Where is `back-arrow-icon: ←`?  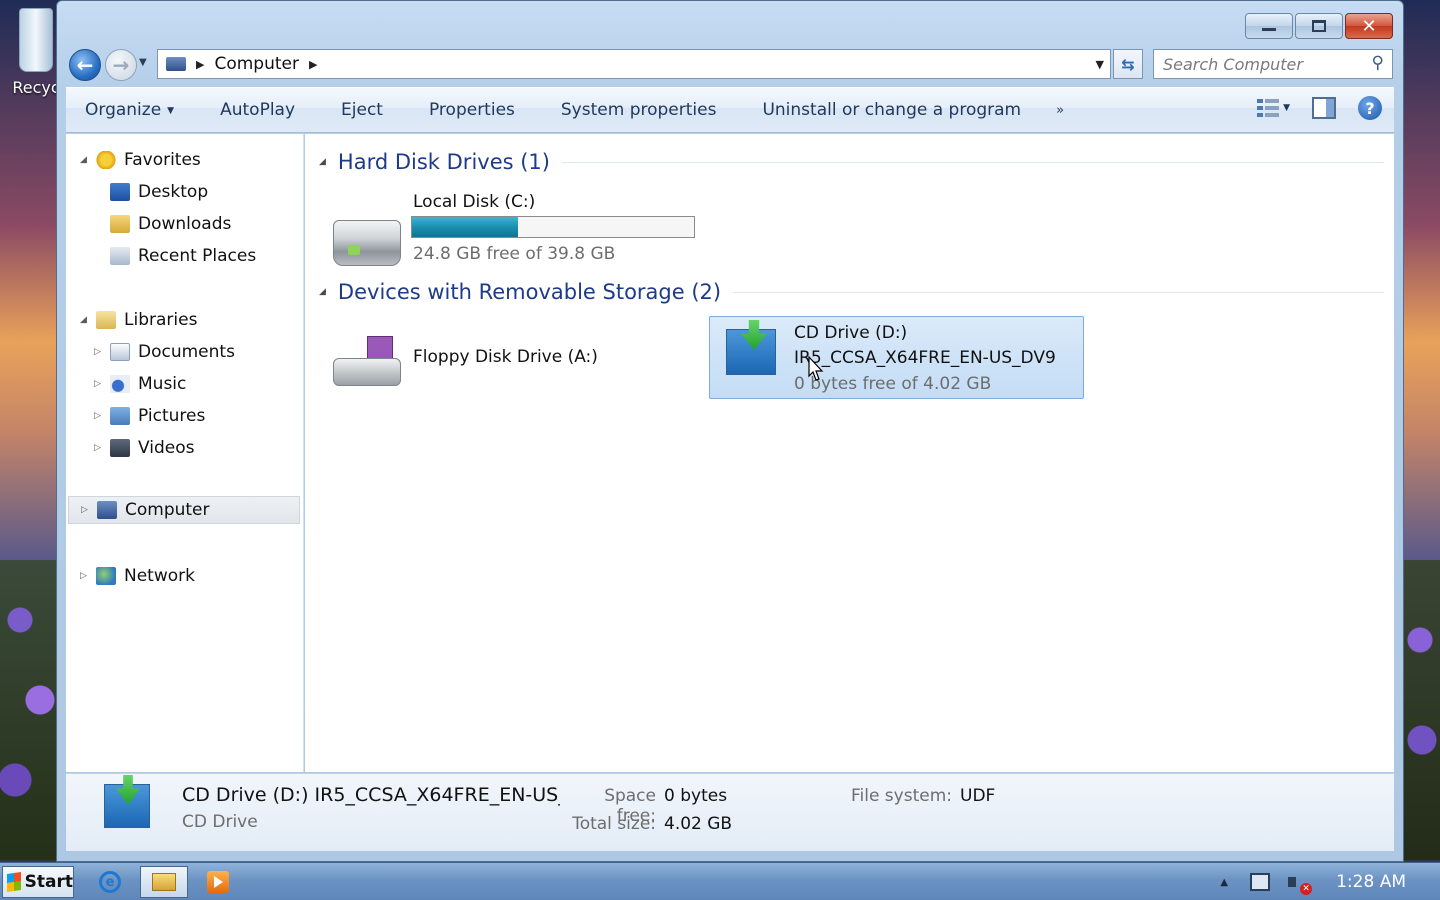 back-arrow-icon: ← is located at coordinates (85, 65).